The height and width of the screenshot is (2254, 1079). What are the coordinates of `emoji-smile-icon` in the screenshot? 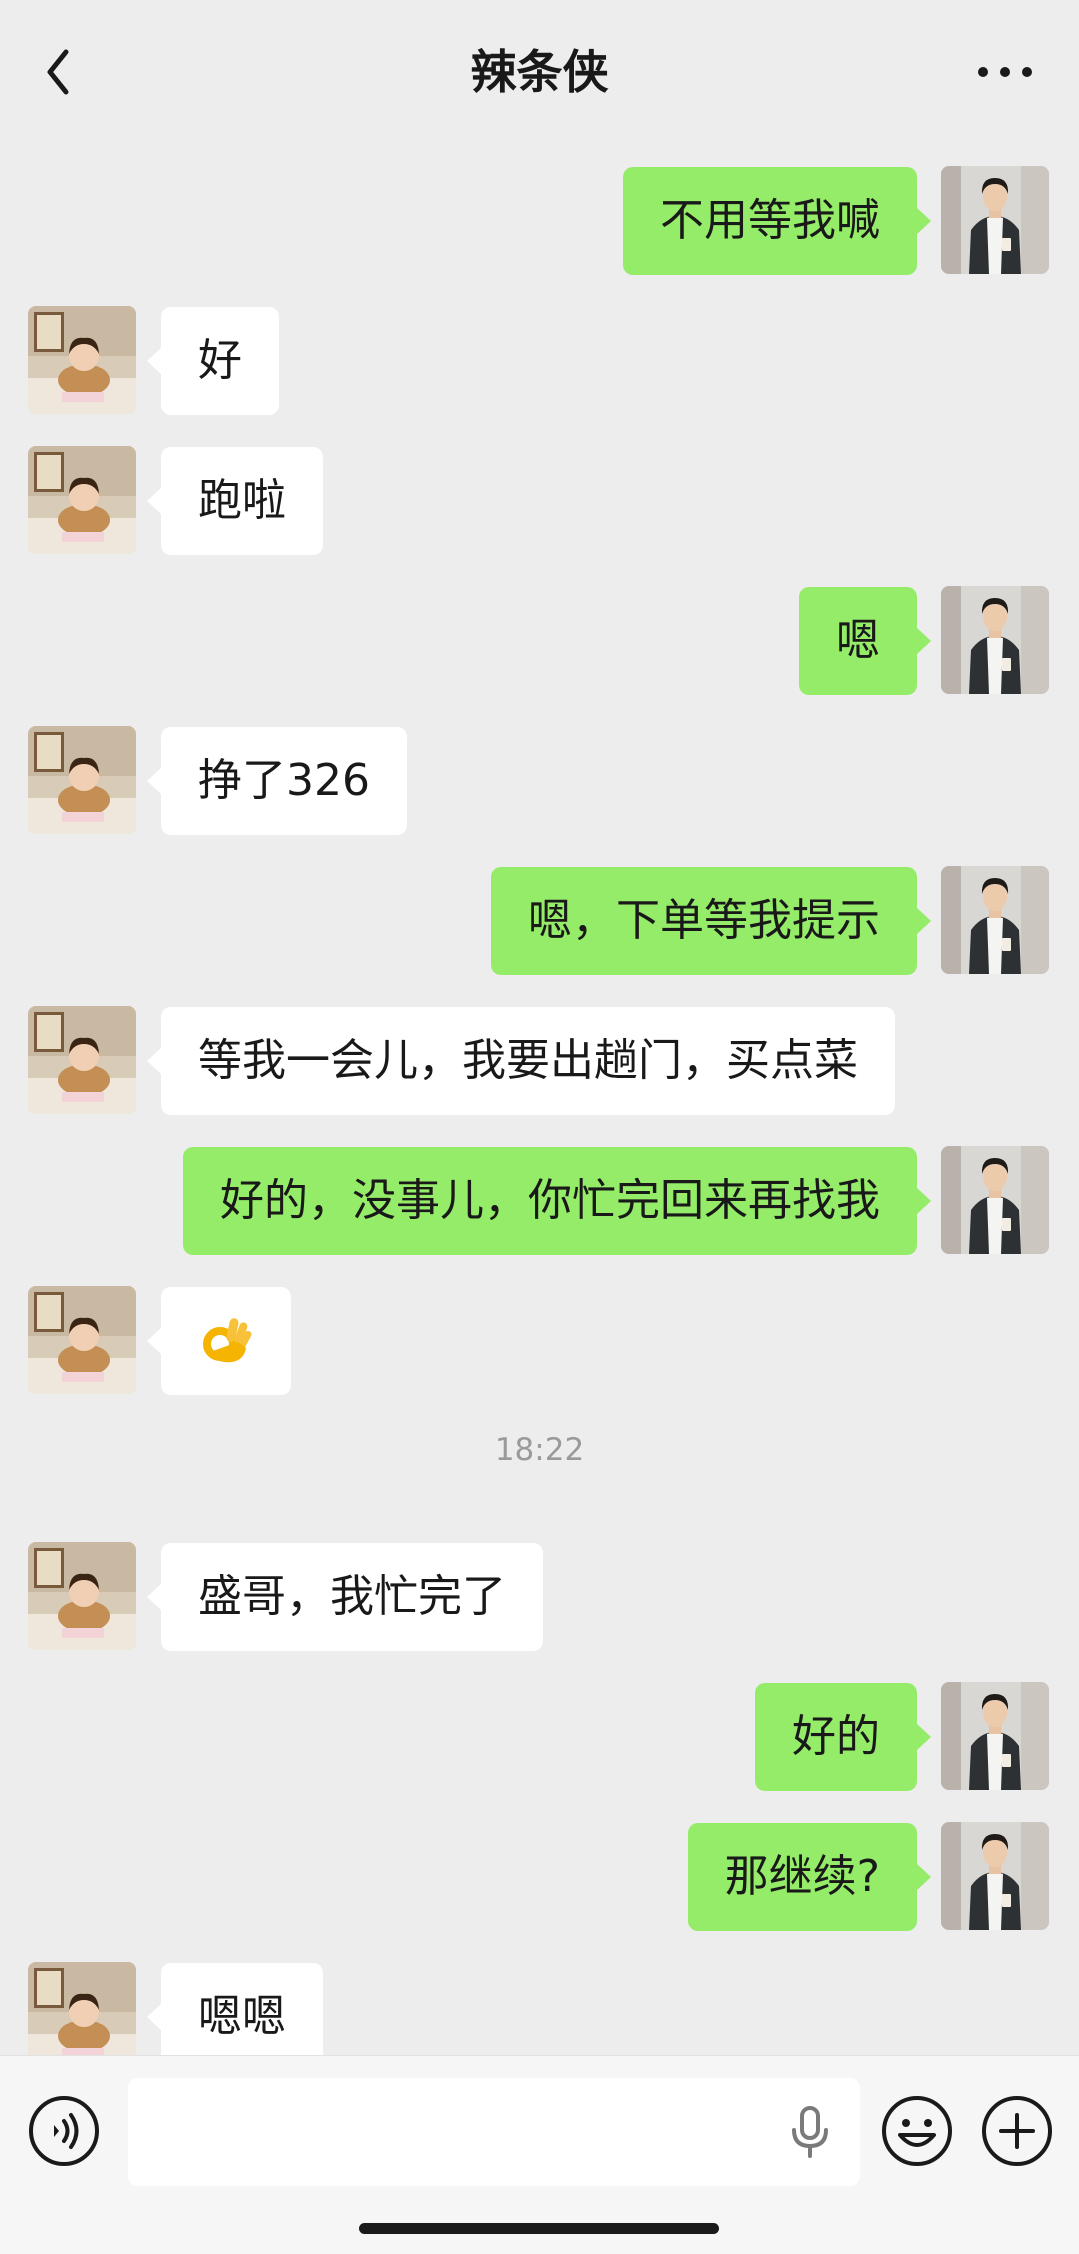 It's located at (917, 2131).